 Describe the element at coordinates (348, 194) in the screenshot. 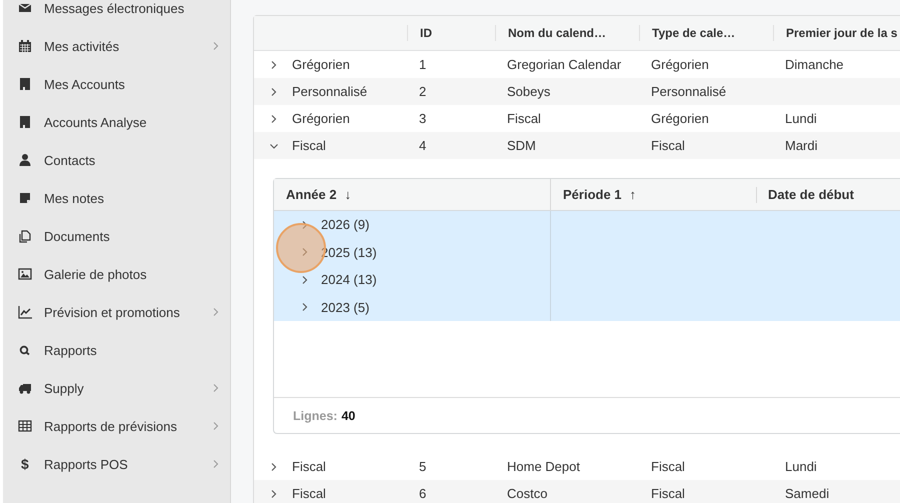

I see `sort-arrow: ↓` at that location.